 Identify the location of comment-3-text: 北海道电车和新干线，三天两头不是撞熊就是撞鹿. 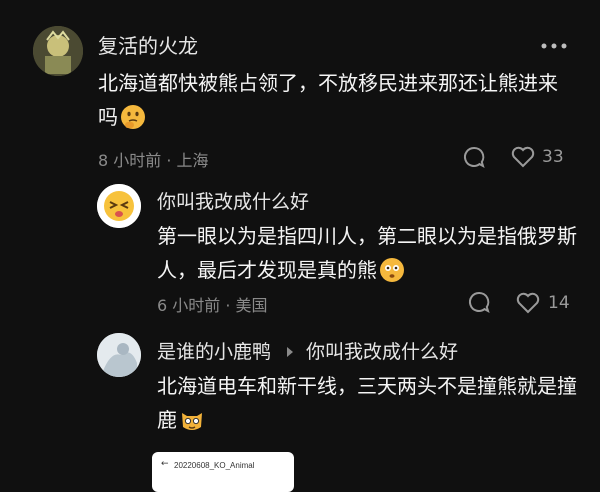
(367, 403).